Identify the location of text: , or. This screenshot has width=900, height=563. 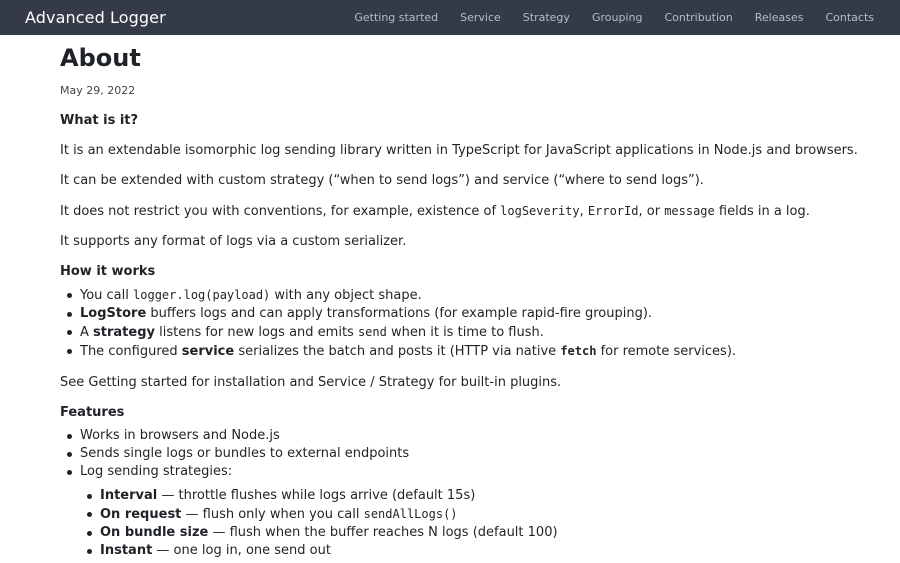
(651, 211).